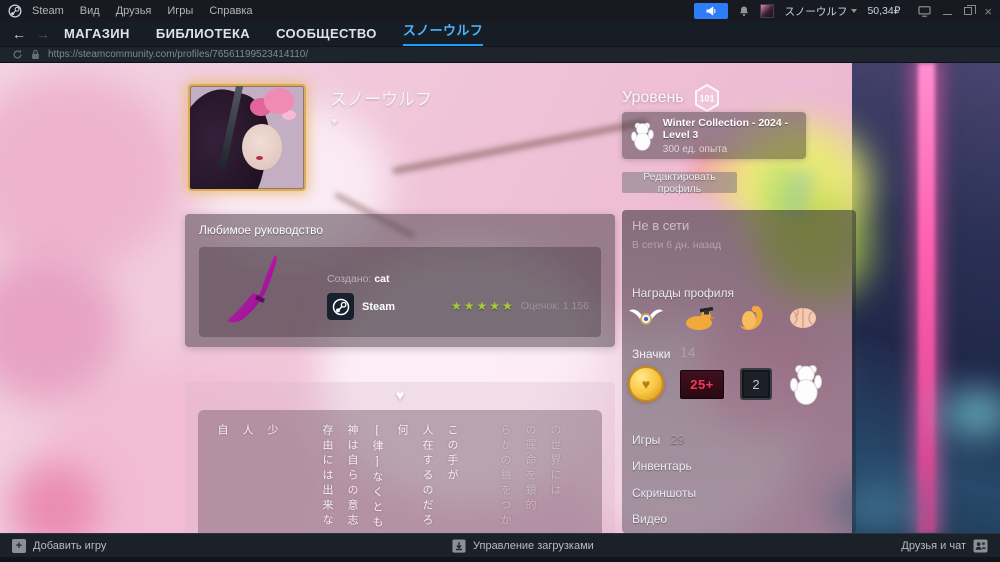 Image resolution: width=1000 pixels, height=562 pixels. What do you see at coordinates (180, 11) in the screenshot?
I see `menu-games: Игры` at bounding box center [180, 11].